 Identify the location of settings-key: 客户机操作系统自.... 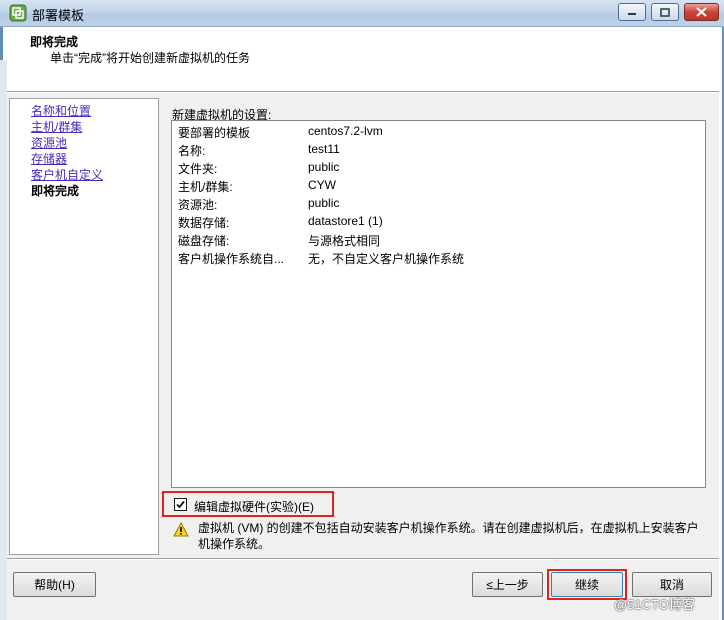
(231, 259).